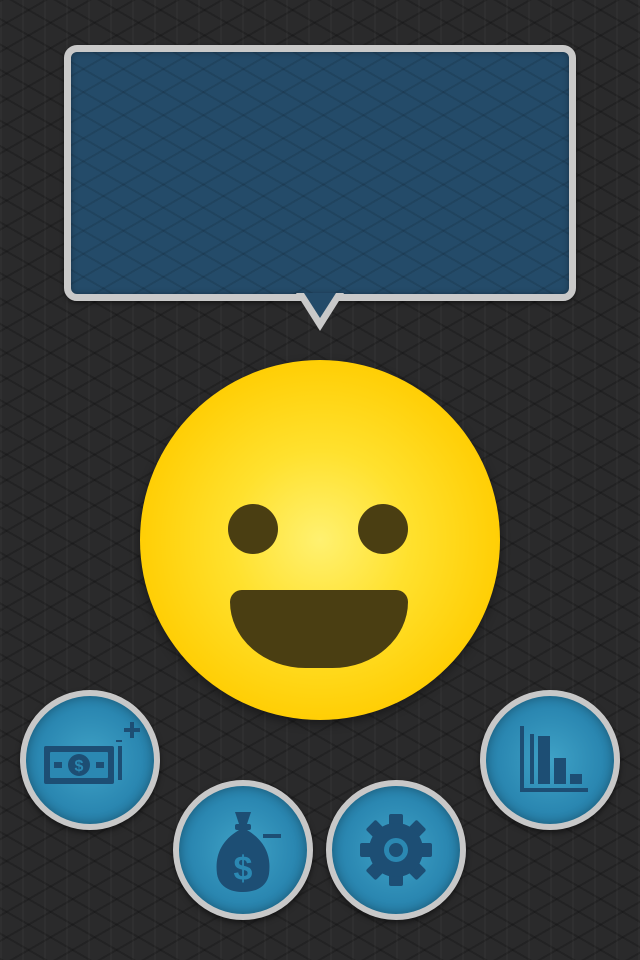 This screenshot has width=640, height=960. What do you see at coordinates (253, 529) in the screenshot?
I see `smiley-left-eye` at bounding box center [253, 529].